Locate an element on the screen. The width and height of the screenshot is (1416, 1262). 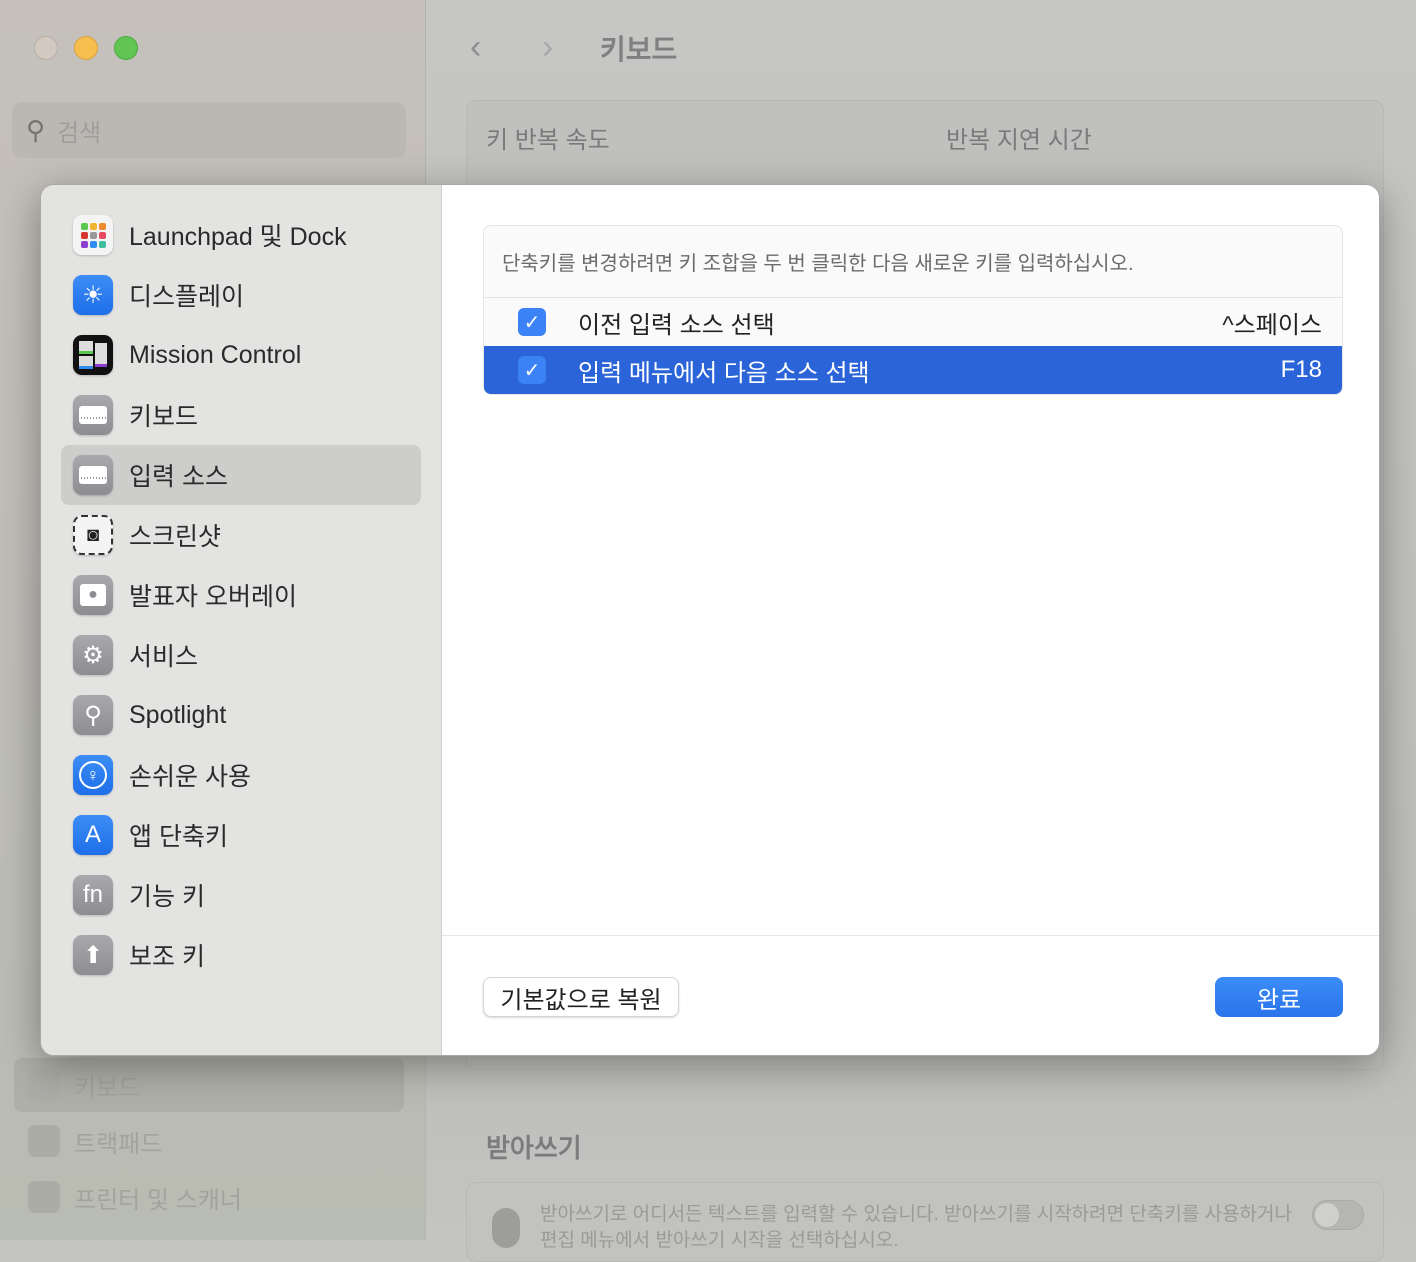
mission-control-icon is located at coordinates (93, 355).